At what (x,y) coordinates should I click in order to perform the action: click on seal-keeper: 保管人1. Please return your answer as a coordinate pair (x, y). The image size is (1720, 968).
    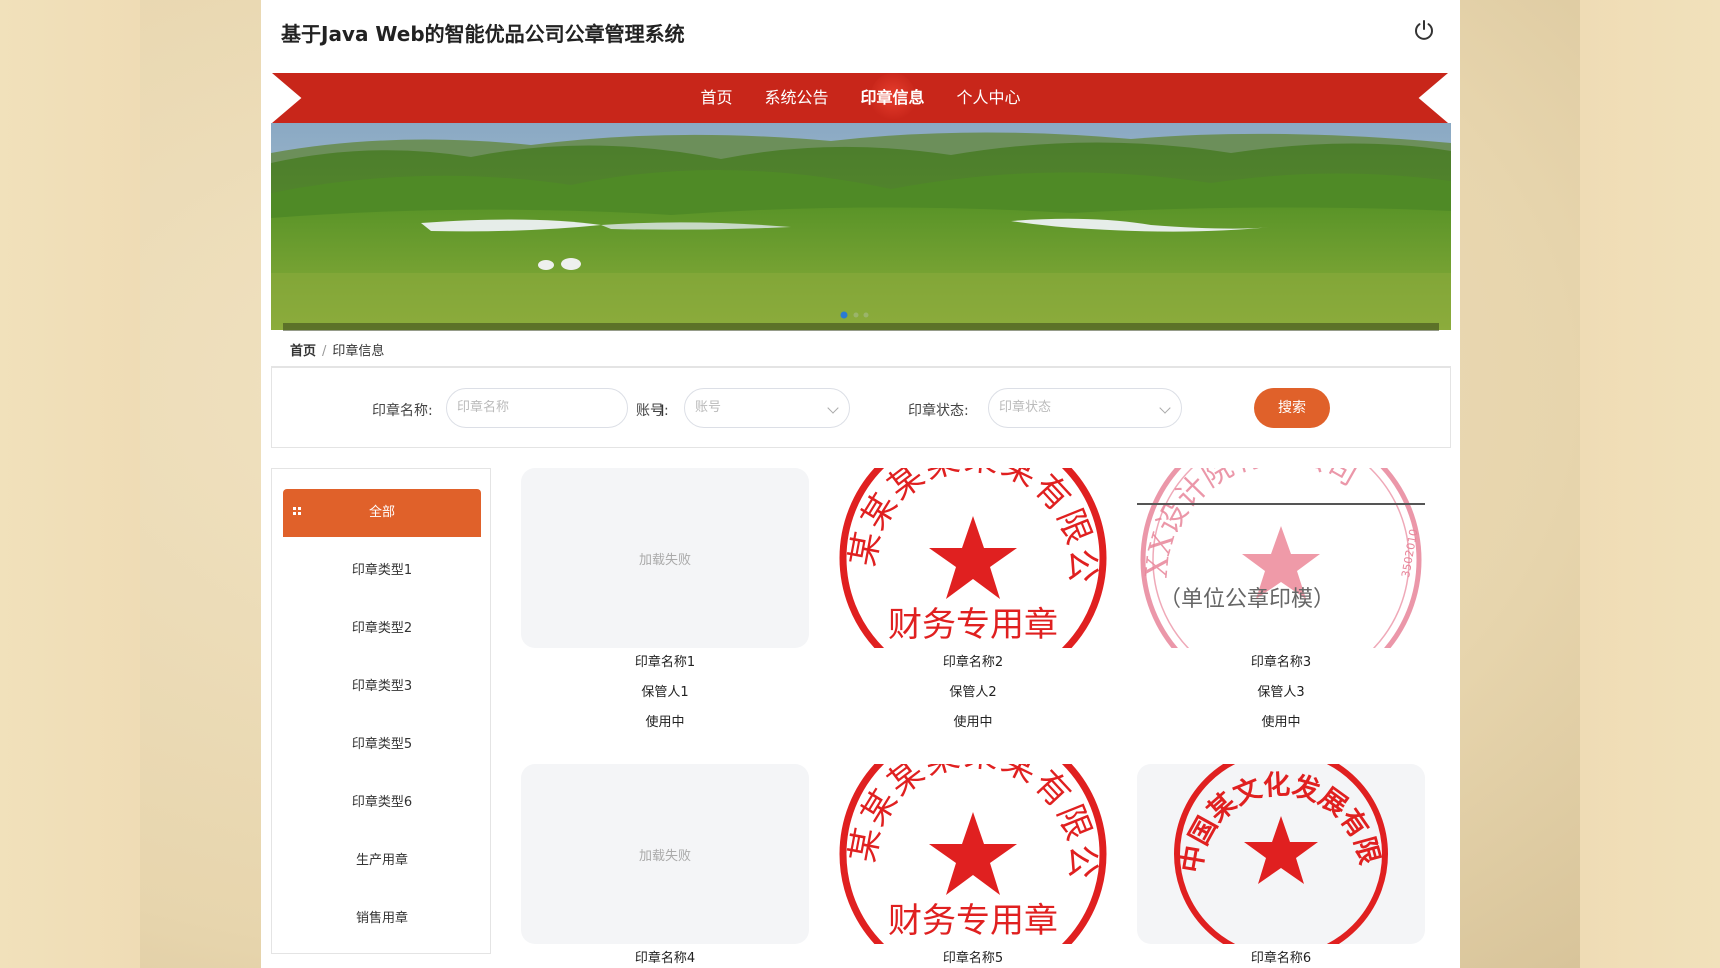
    Looking at the image, I should click on (665, 692).